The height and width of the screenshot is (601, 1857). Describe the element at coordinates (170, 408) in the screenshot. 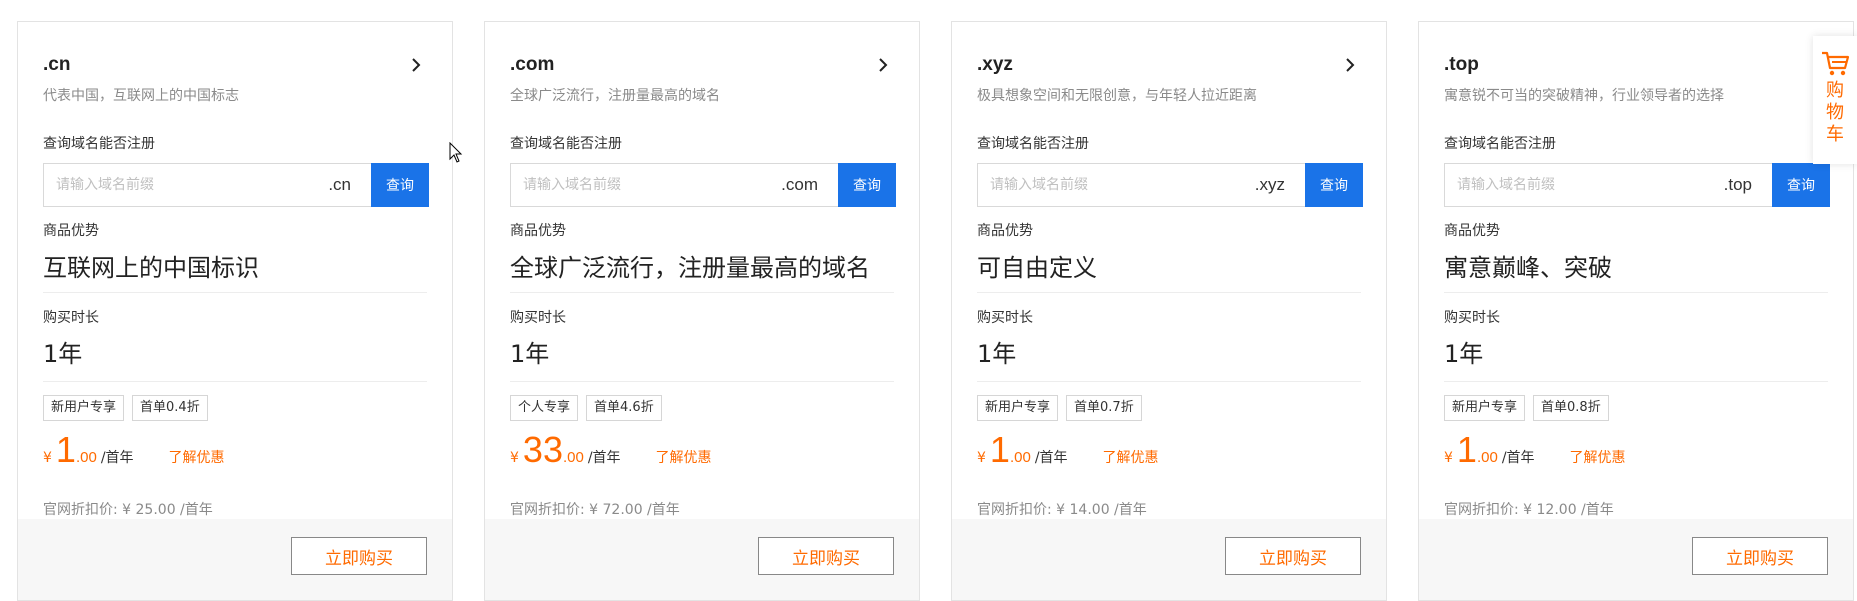

I see `discount-badge: 首单0.4折` at that location.